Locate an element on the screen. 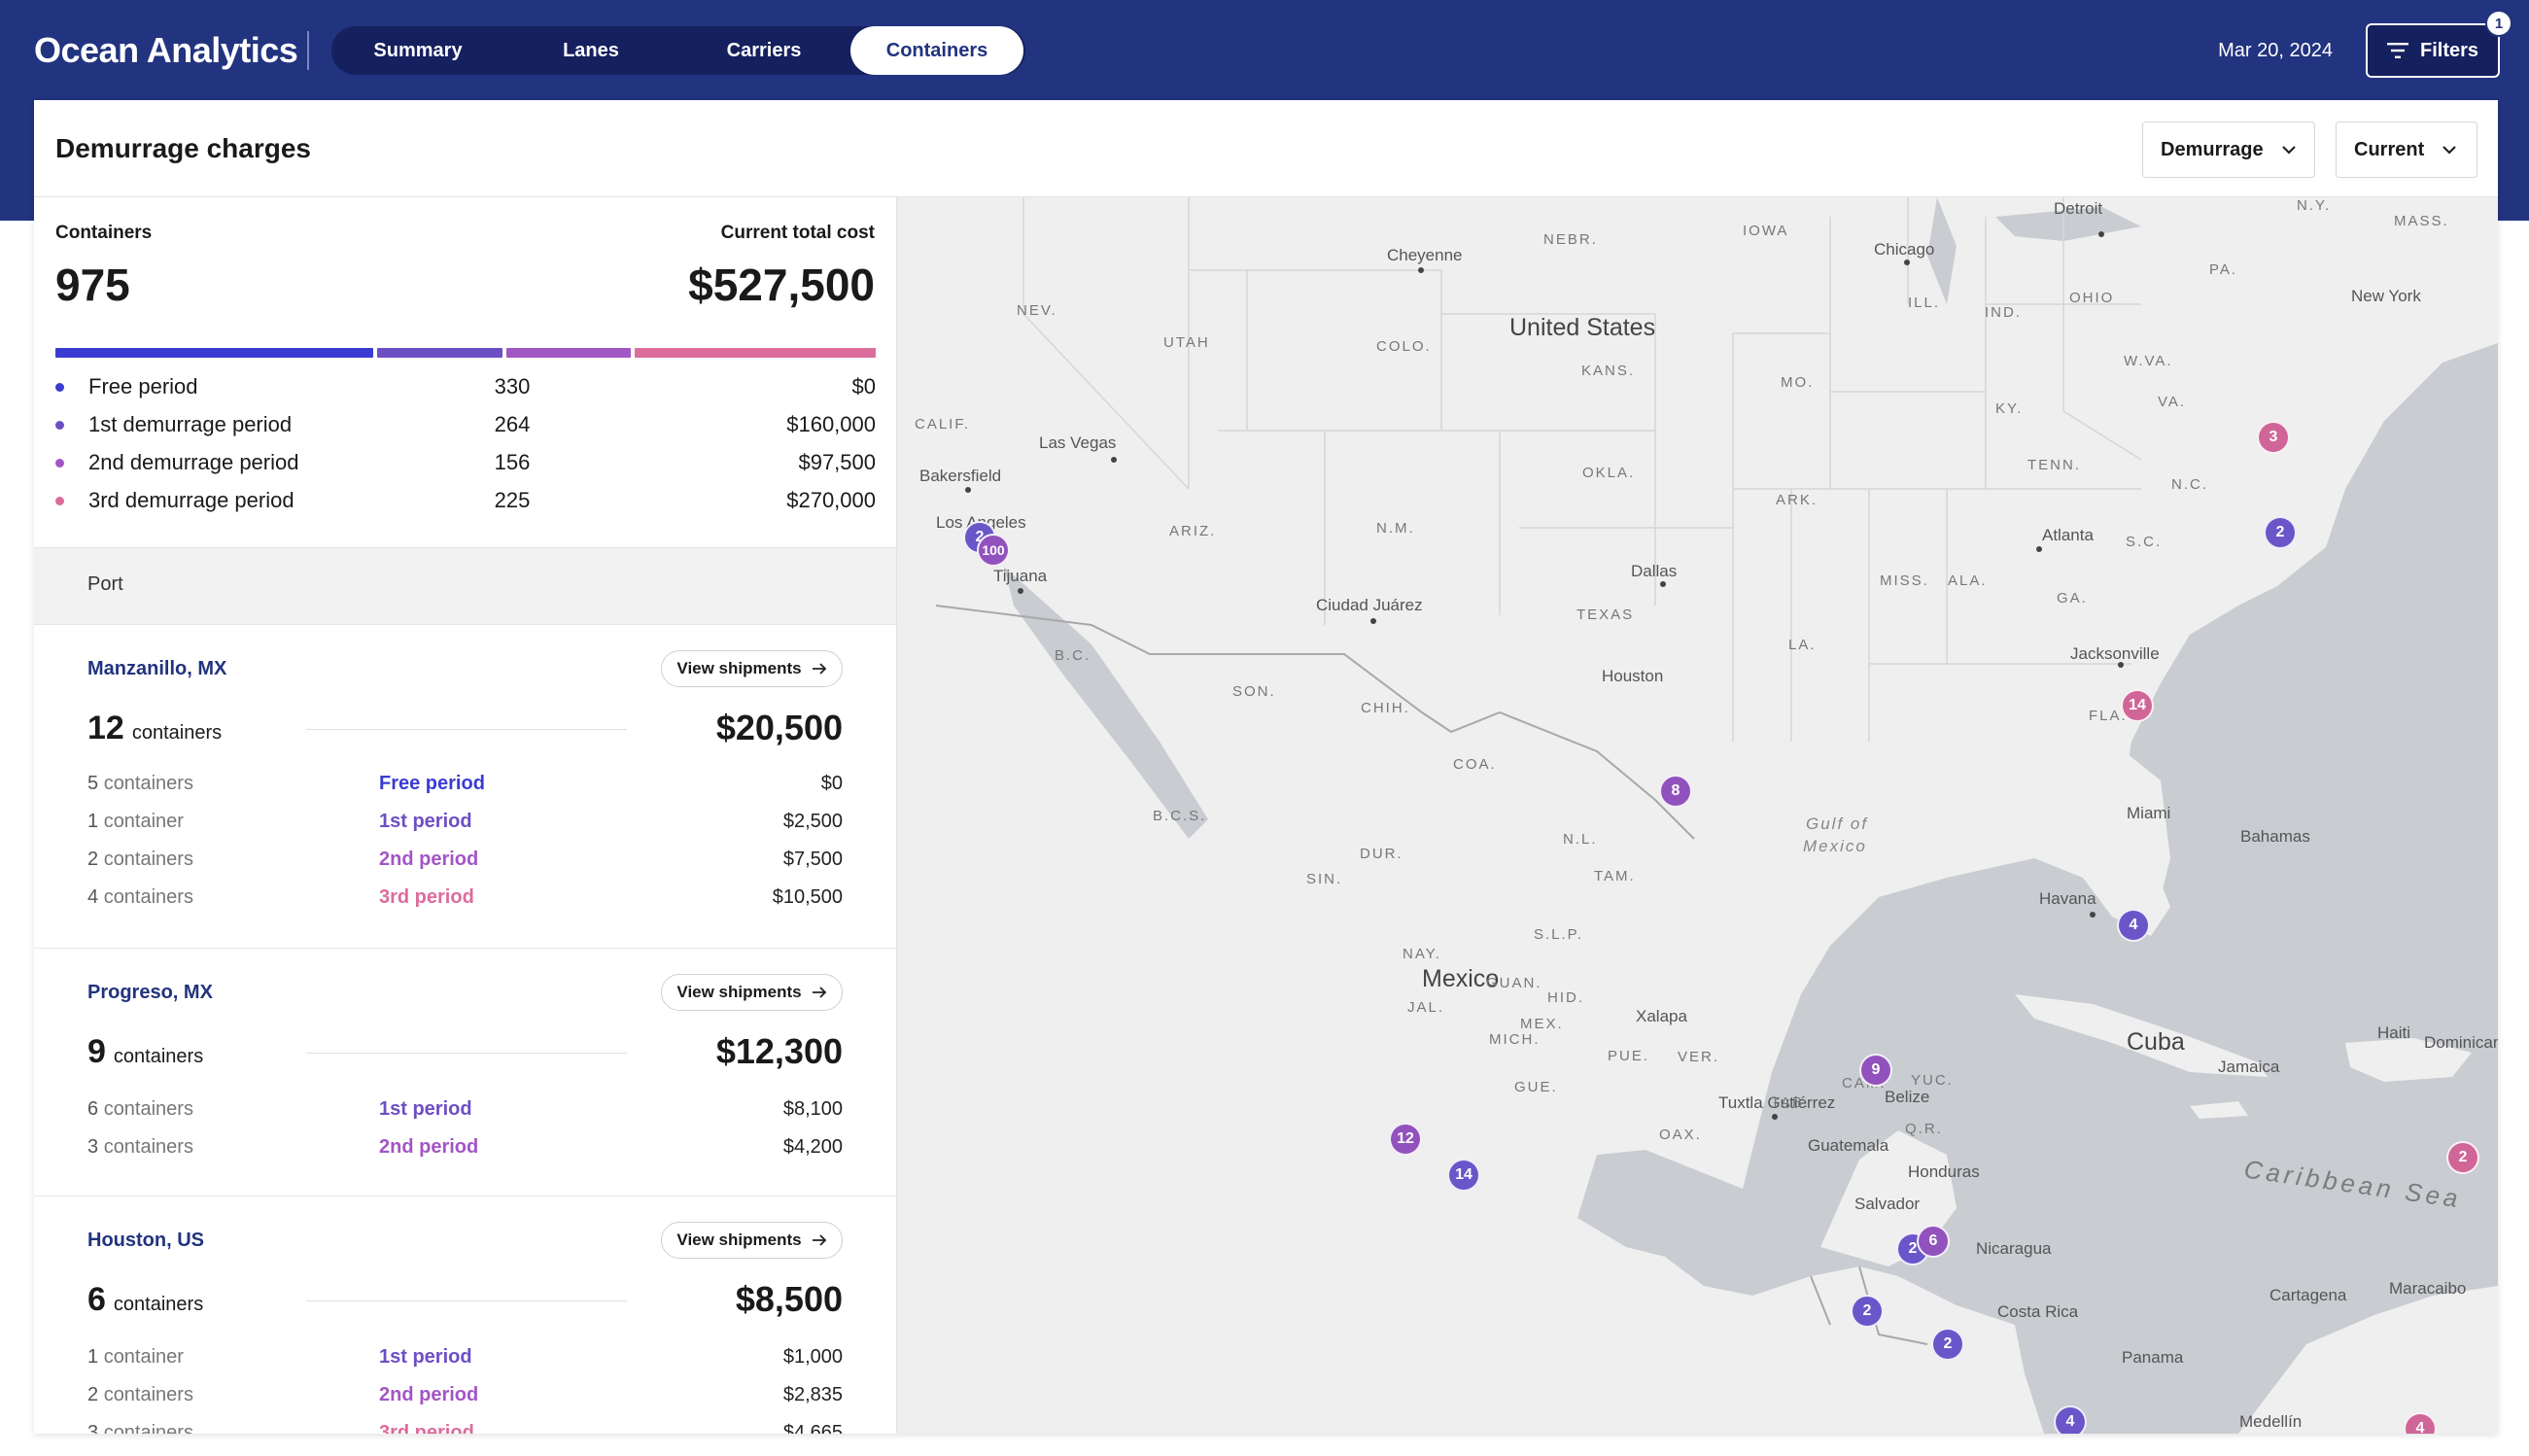  app-logo: Ocean Analytics is located at coordinates (166, 50).